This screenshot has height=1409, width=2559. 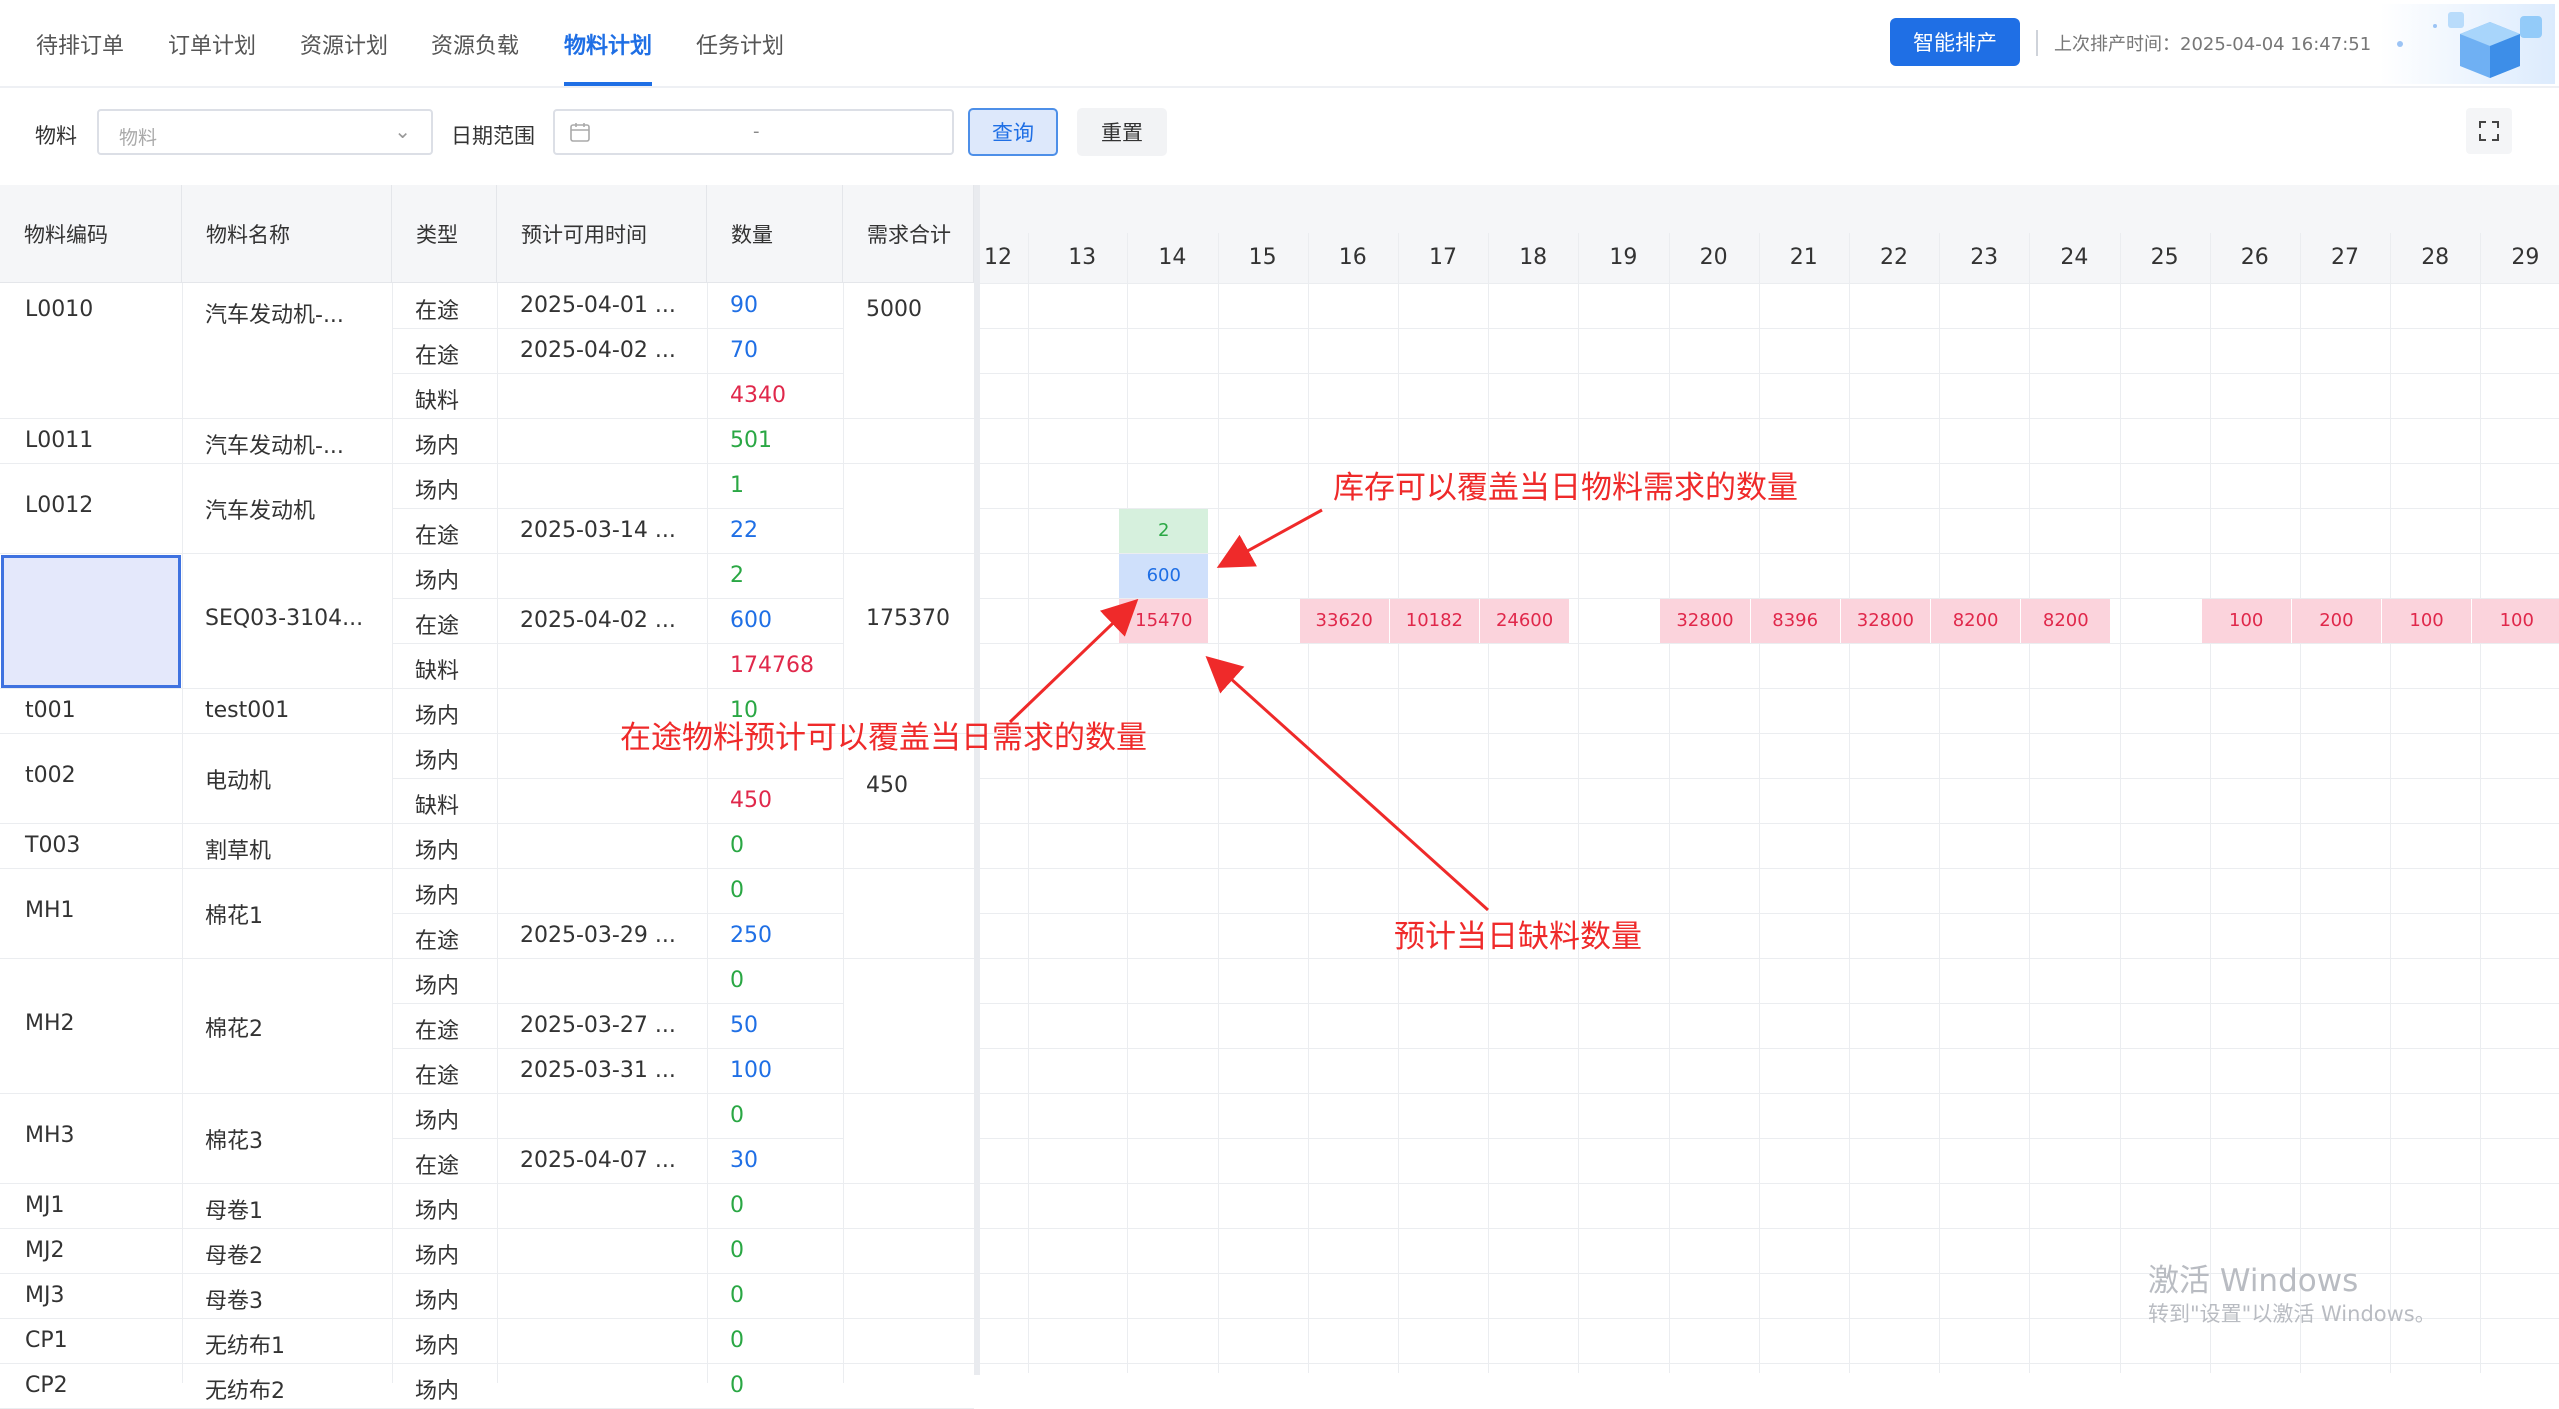 What do you see at coordinates (234, 1256) in the screenshot?
I see `material-name: 母卷2` at bounding box center [234, 1256].